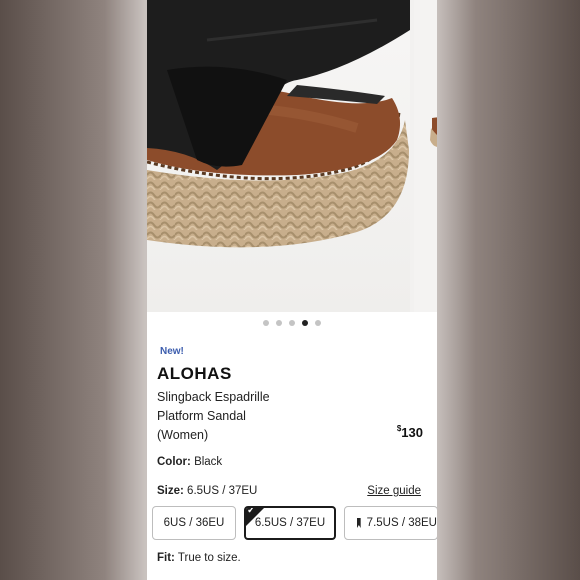 The height and width of the screenshot is (580, 580). What do you see at coordinates (170, 491) in the screenshot?
I see `size-label: Size:` at bounding box center [170, 491].